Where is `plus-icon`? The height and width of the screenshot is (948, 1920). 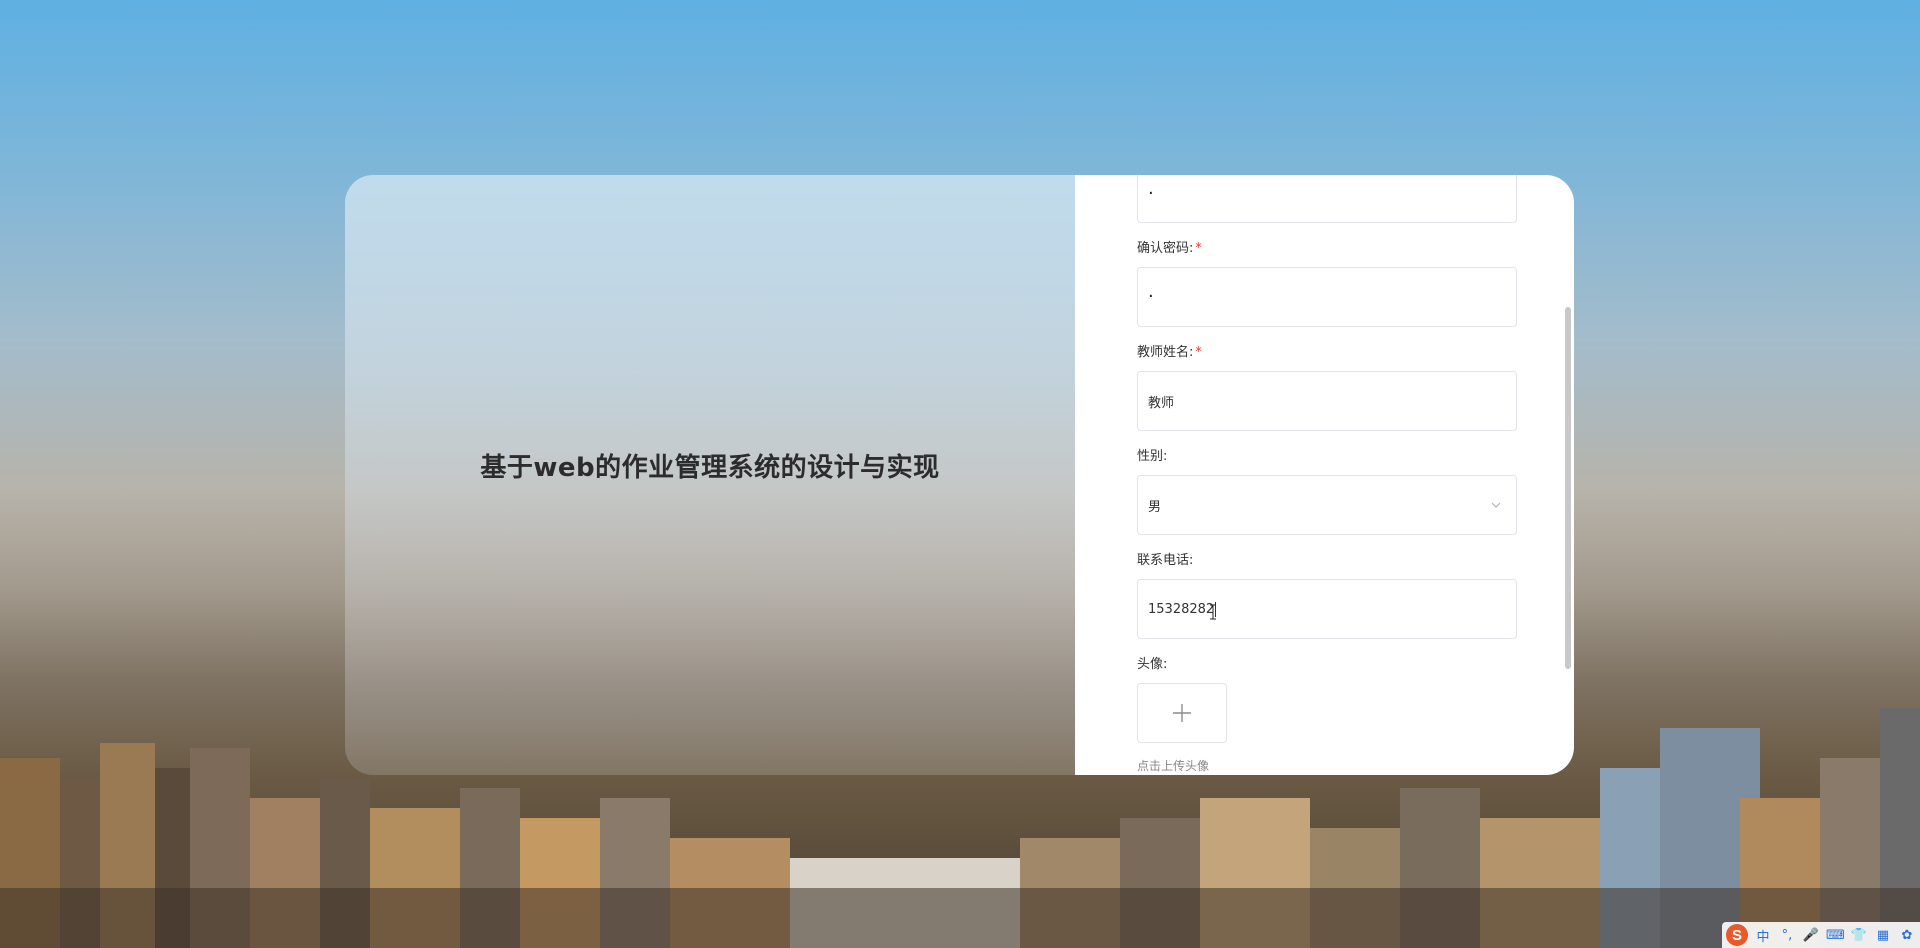 plus-icon is located at coordinates (1182, 713).